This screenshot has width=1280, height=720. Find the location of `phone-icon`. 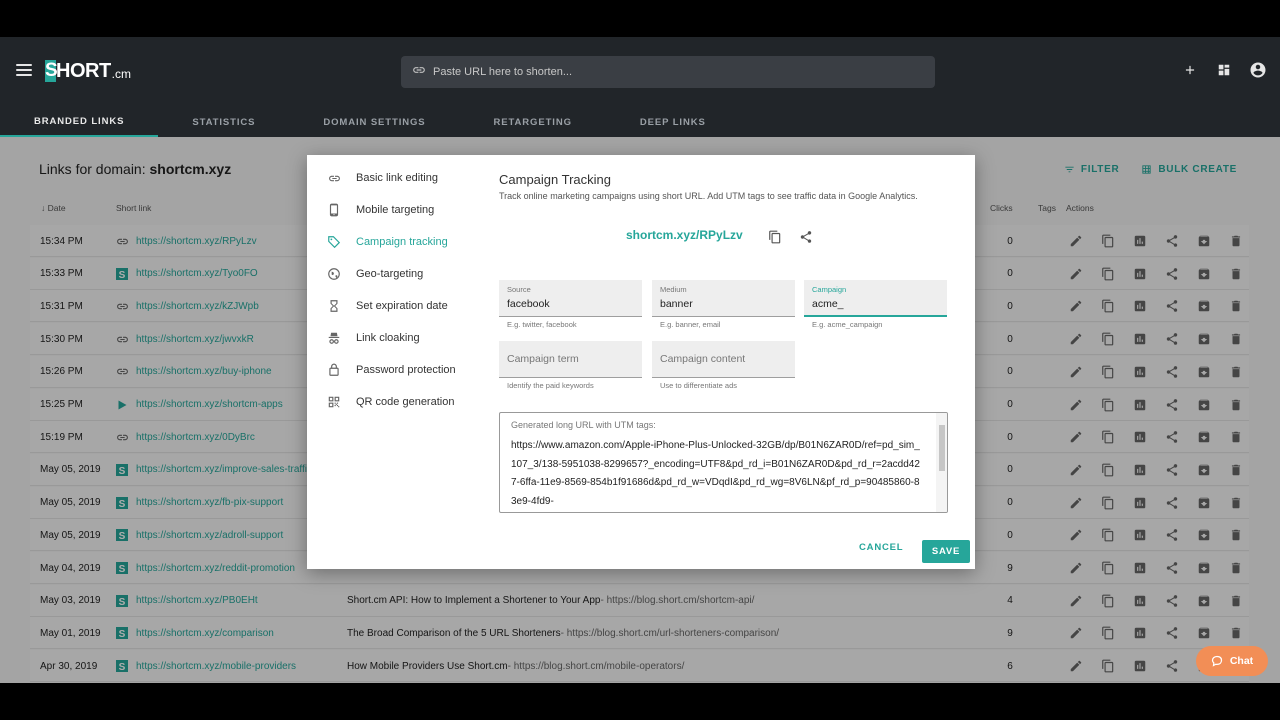

phone-icon is located at coordinates (334, 210).